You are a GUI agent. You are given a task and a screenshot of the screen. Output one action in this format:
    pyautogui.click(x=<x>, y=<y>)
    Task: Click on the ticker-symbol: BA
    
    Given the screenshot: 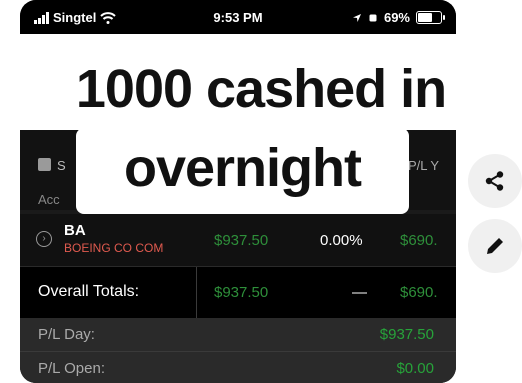 What is the action you would take?
    pyautogui.click(x=75, y=230)
    